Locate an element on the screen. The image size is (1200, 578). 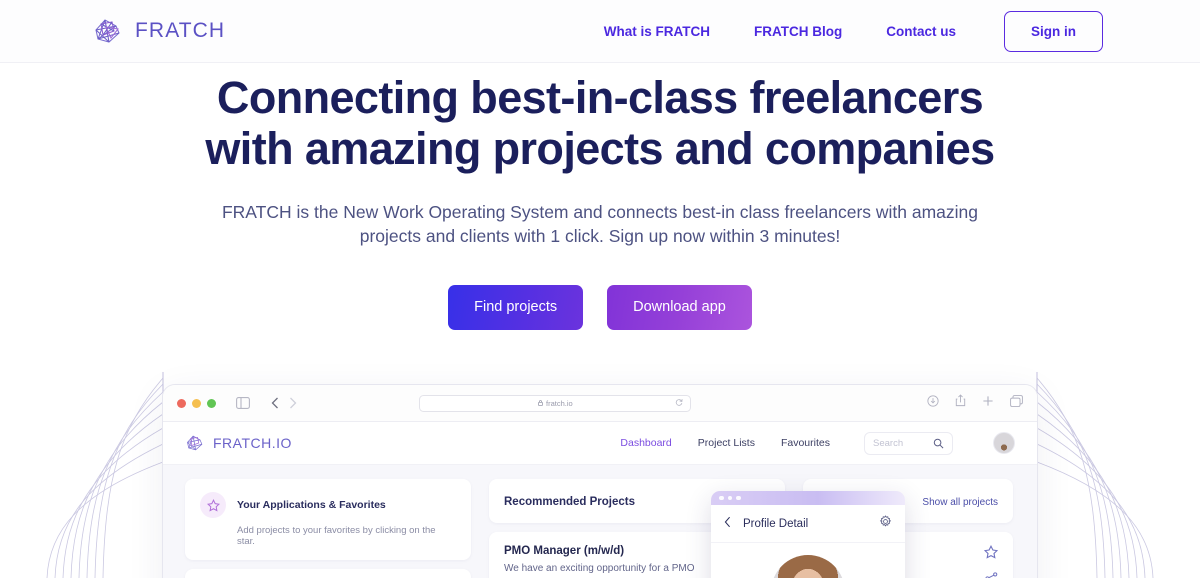
profile-detail-body is located at coordinates (808, 560).